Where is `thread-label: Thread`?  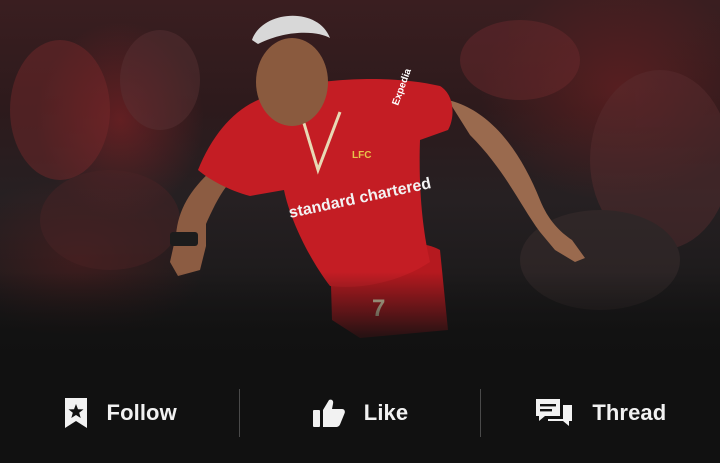 thread-label: Thread is located at coordinates (629, 412).